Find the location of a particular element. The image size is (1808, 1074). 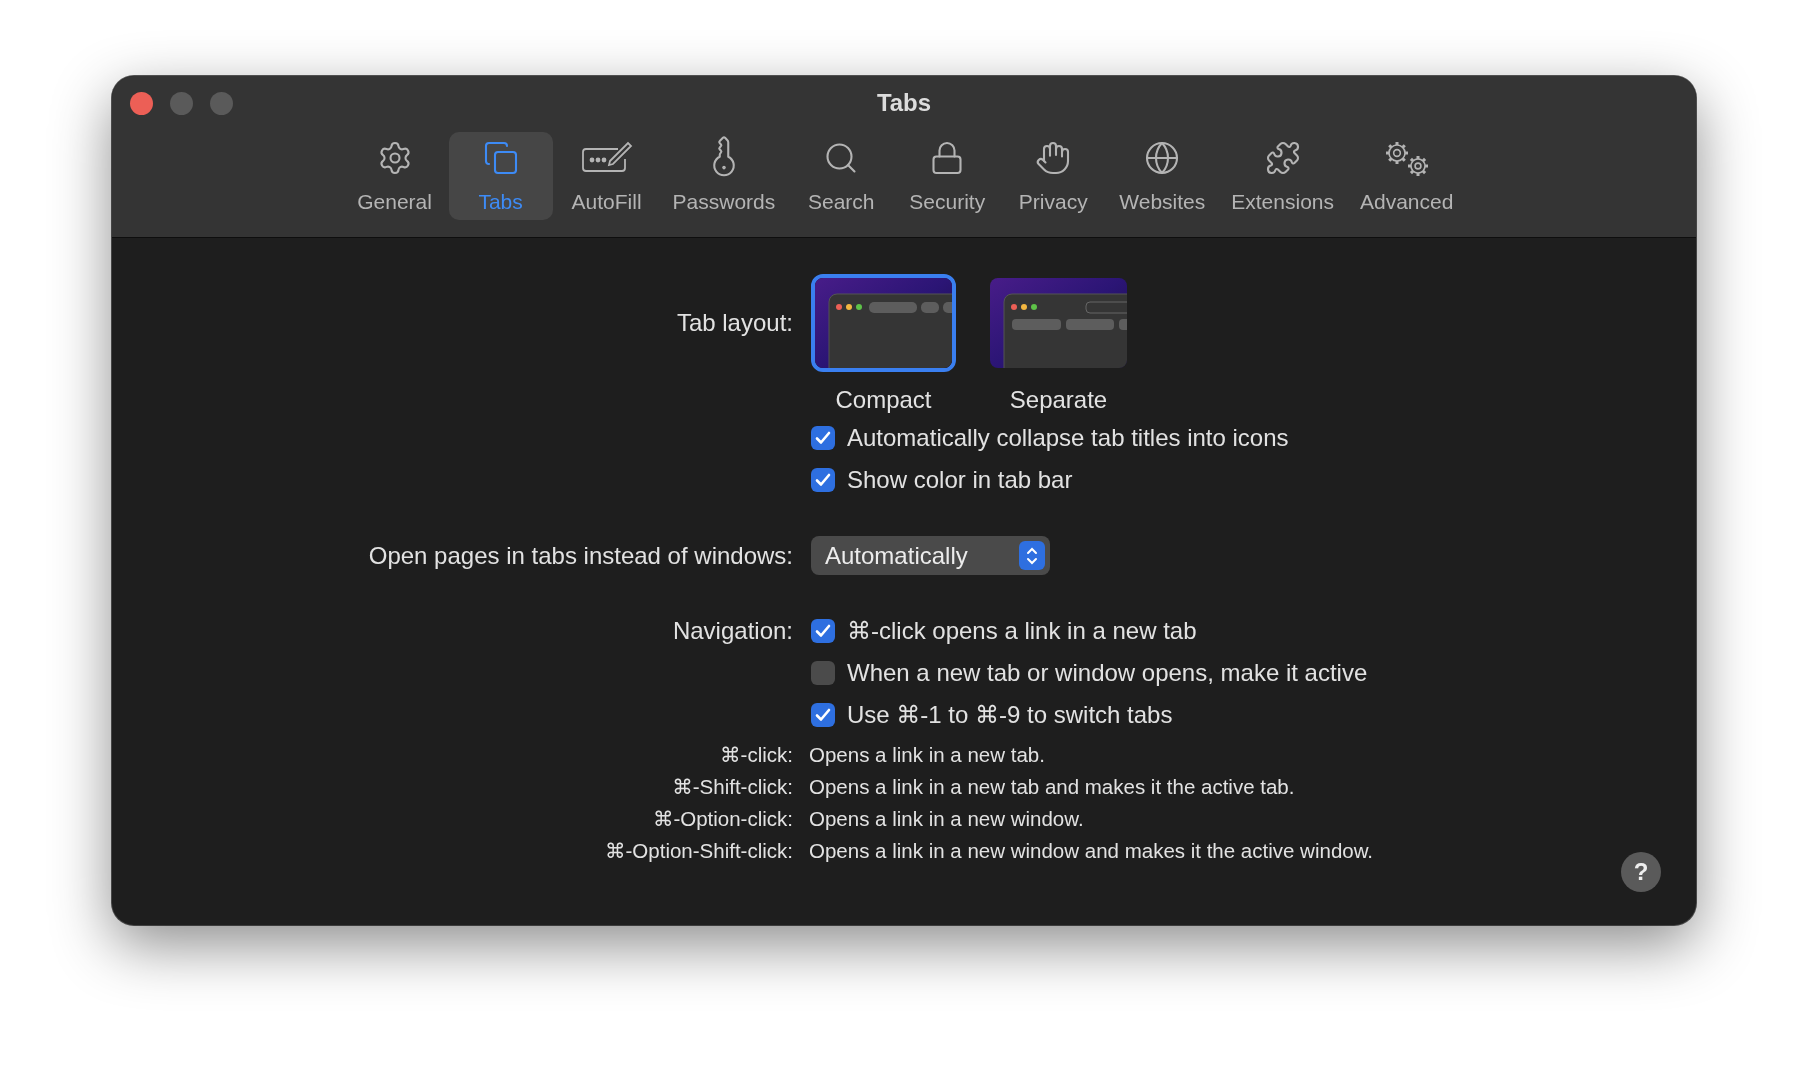

shortcut-description: Opens a link in a new window. is located at coordinates (947, 819).